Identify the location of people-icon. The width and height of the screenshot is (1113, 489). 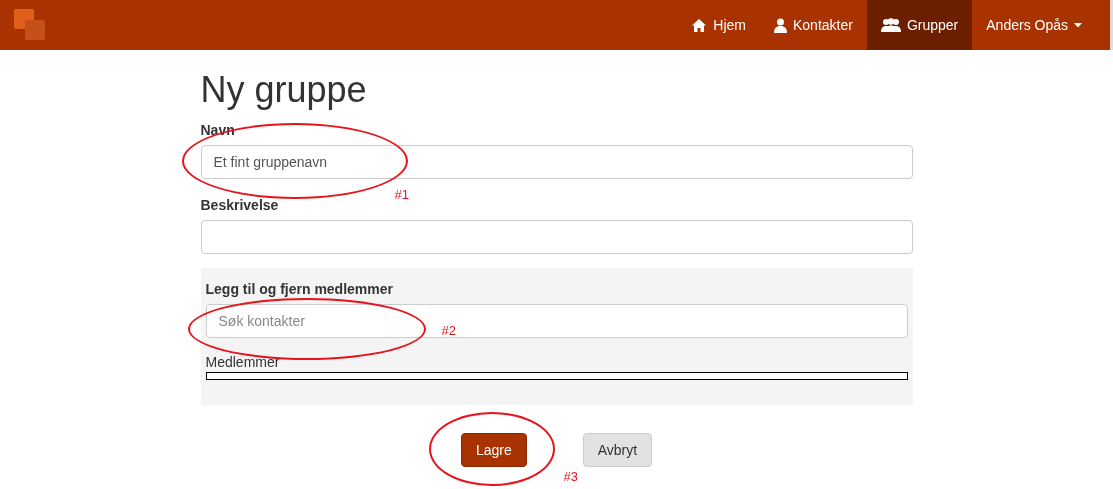
(890, 25).